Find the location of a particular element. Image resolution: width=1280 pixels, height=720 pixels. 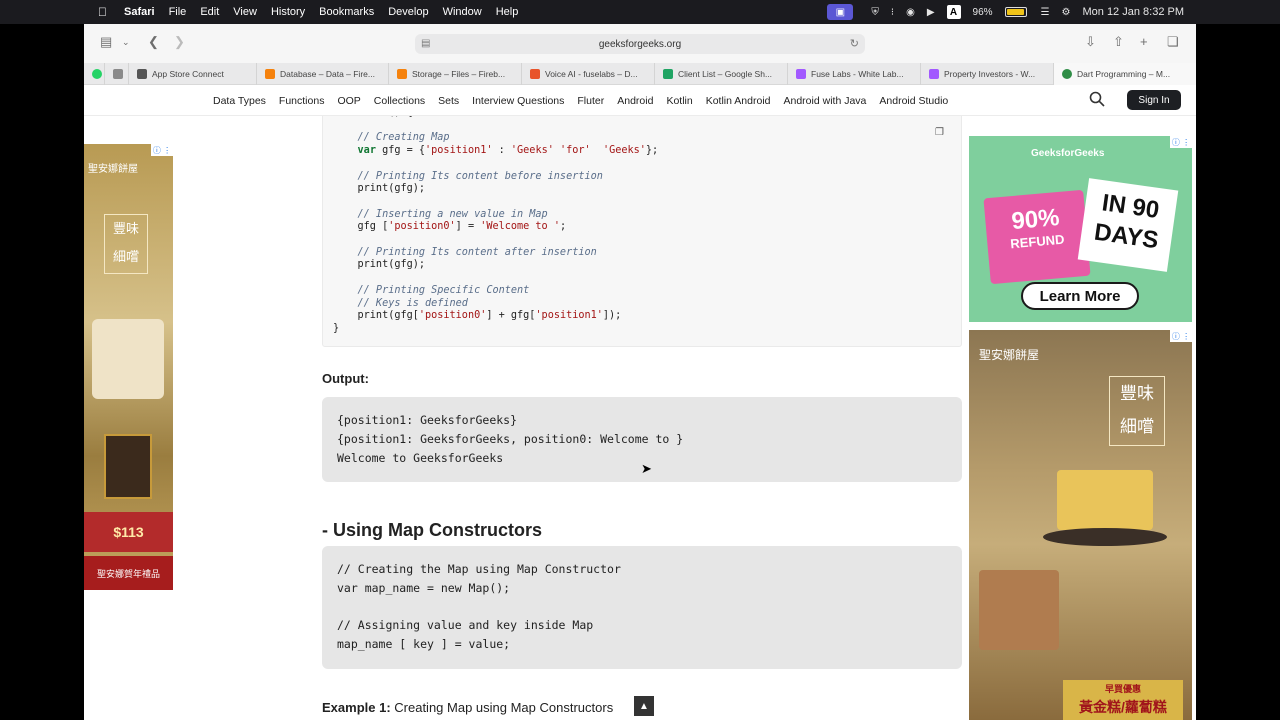

ad-promo: 早買優惠 黃金糕/蘿蔔糕 is located at coordinates (1123, 700).